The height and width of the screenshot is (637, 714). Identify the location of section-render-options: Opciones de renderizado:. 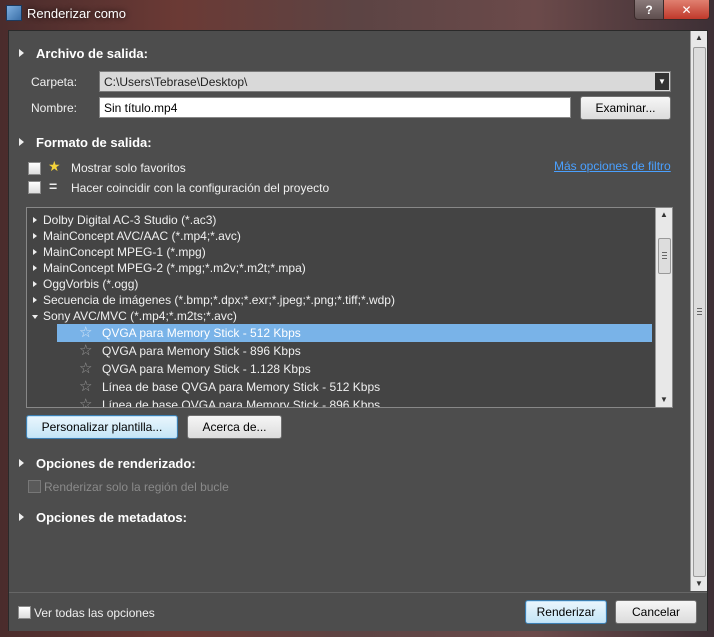
(107, 463).